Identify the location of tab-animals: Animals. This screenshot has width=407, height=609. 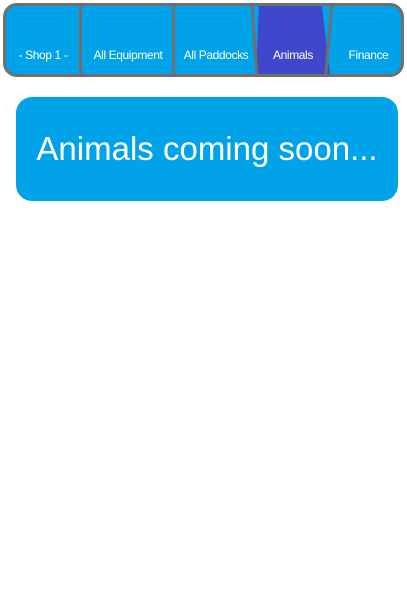
(293, 40).